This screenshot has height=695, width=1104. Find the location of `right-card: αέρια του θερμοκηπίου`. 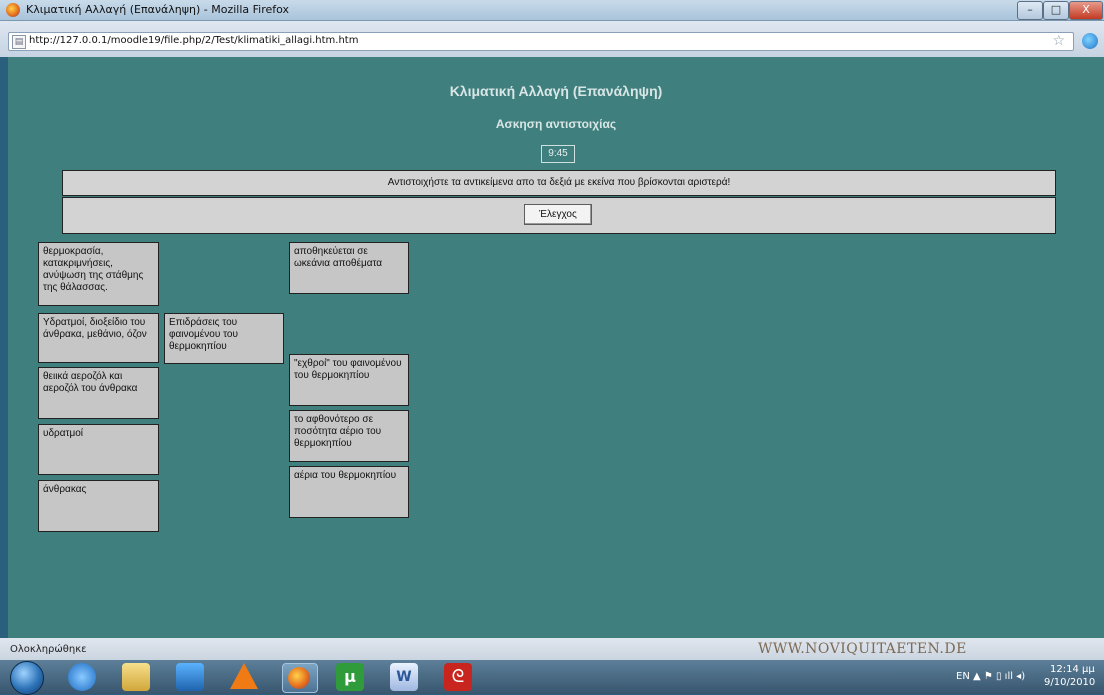

right-card: αέρια του θερμοκηπίου is located at coordinates (349, 492).